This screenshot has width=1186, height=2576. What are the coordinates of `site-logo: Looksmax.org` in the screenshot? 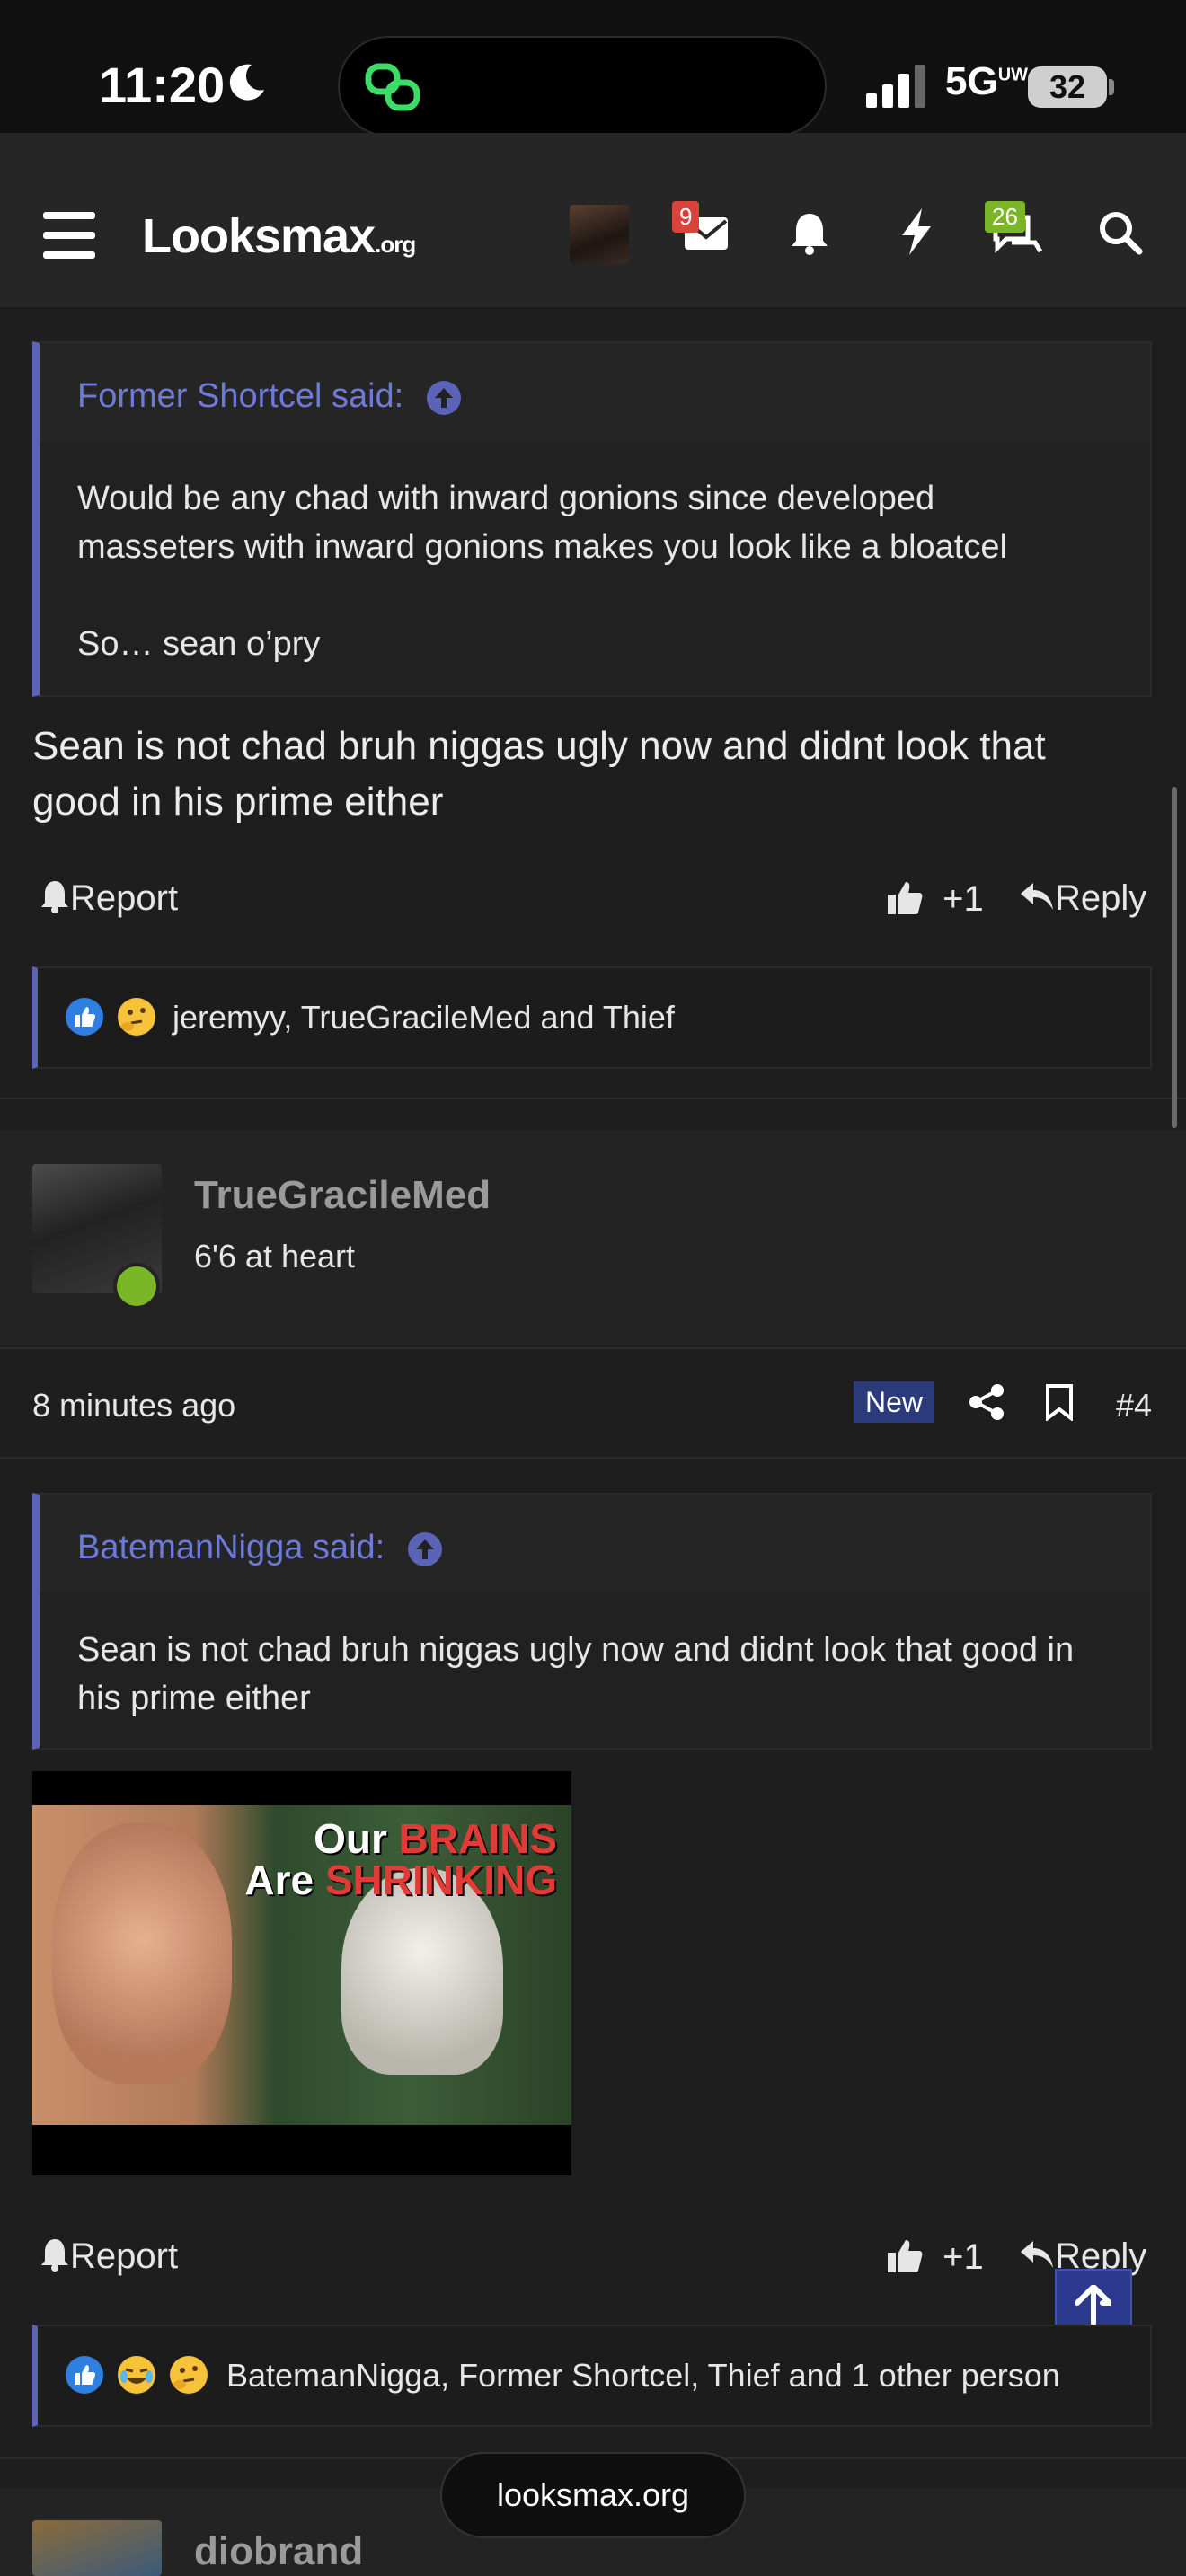 It's located at (279, 236).